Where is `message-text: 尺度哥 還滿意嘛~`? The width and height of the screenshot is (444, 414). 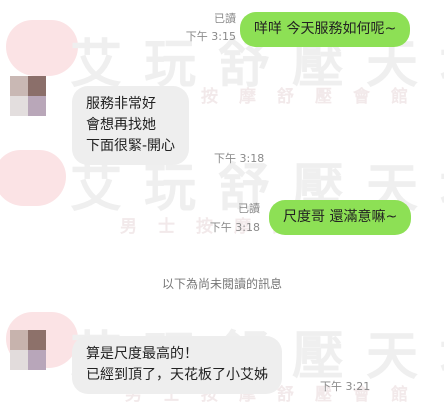
message-text: 尺度哥 還滿意嘛~ is located at coordinates (340, 217).